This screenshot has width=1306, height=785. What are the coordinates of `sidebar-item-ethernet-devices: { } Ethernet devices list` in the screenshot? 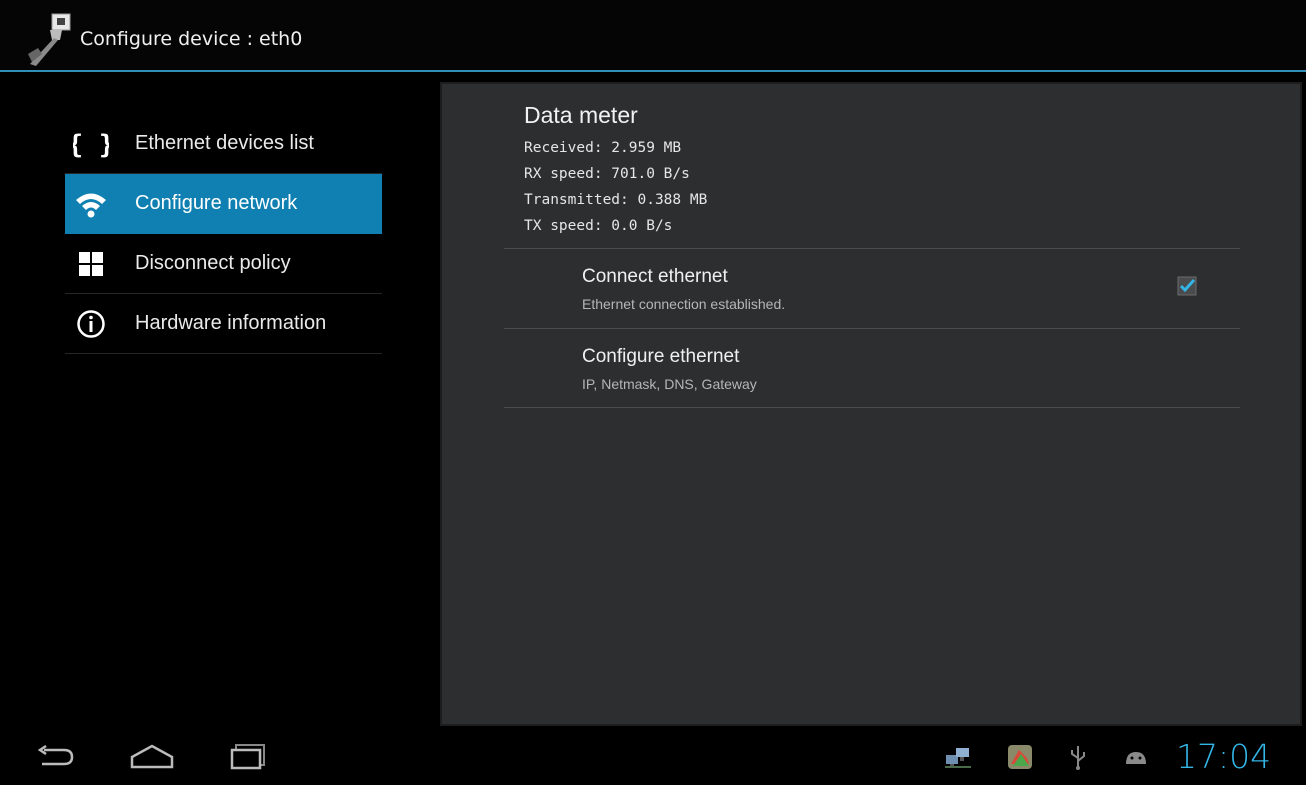 It's located at (223, 144).